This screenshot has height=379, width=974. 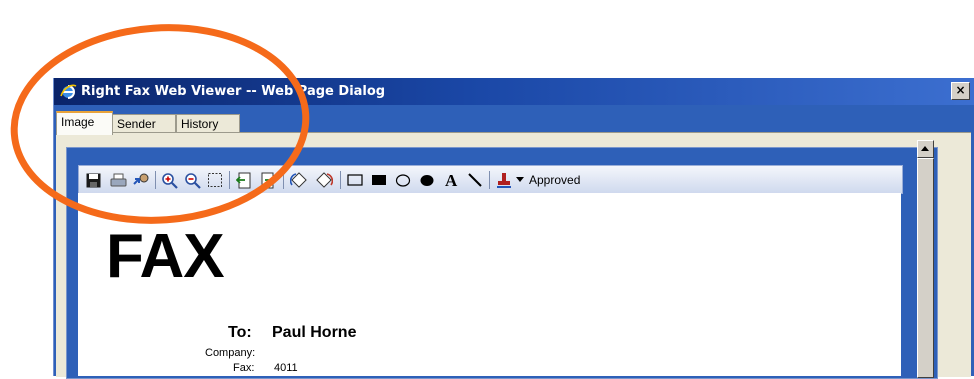 I want to click on save-icon, so click(x=93, y=180).